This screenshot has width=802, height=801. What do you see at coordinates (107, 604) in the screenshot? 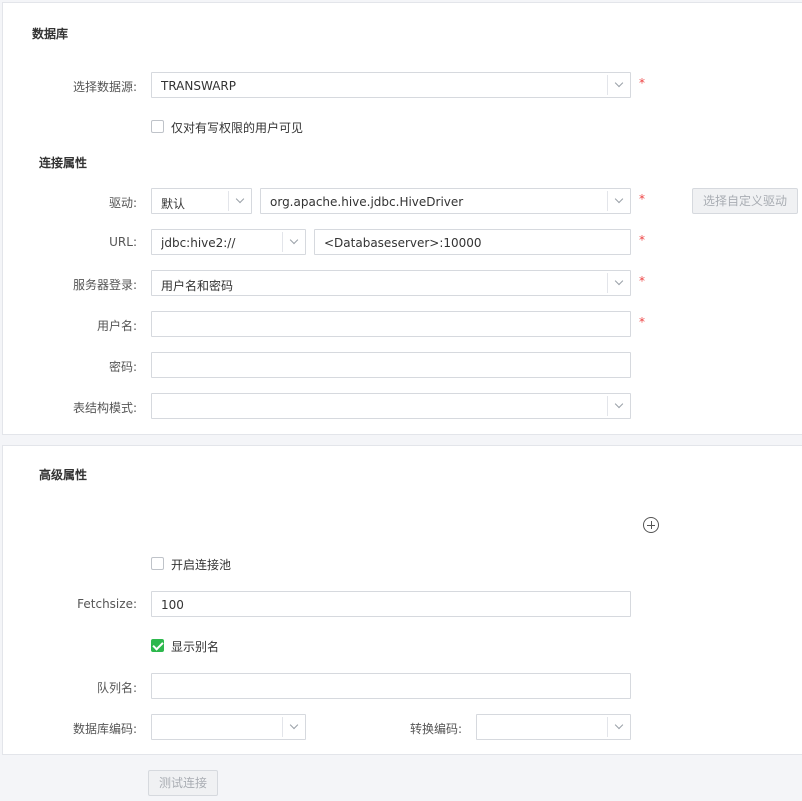
I see `fetchsize-label: Fetchsize:` at bounding box center [107, 604].